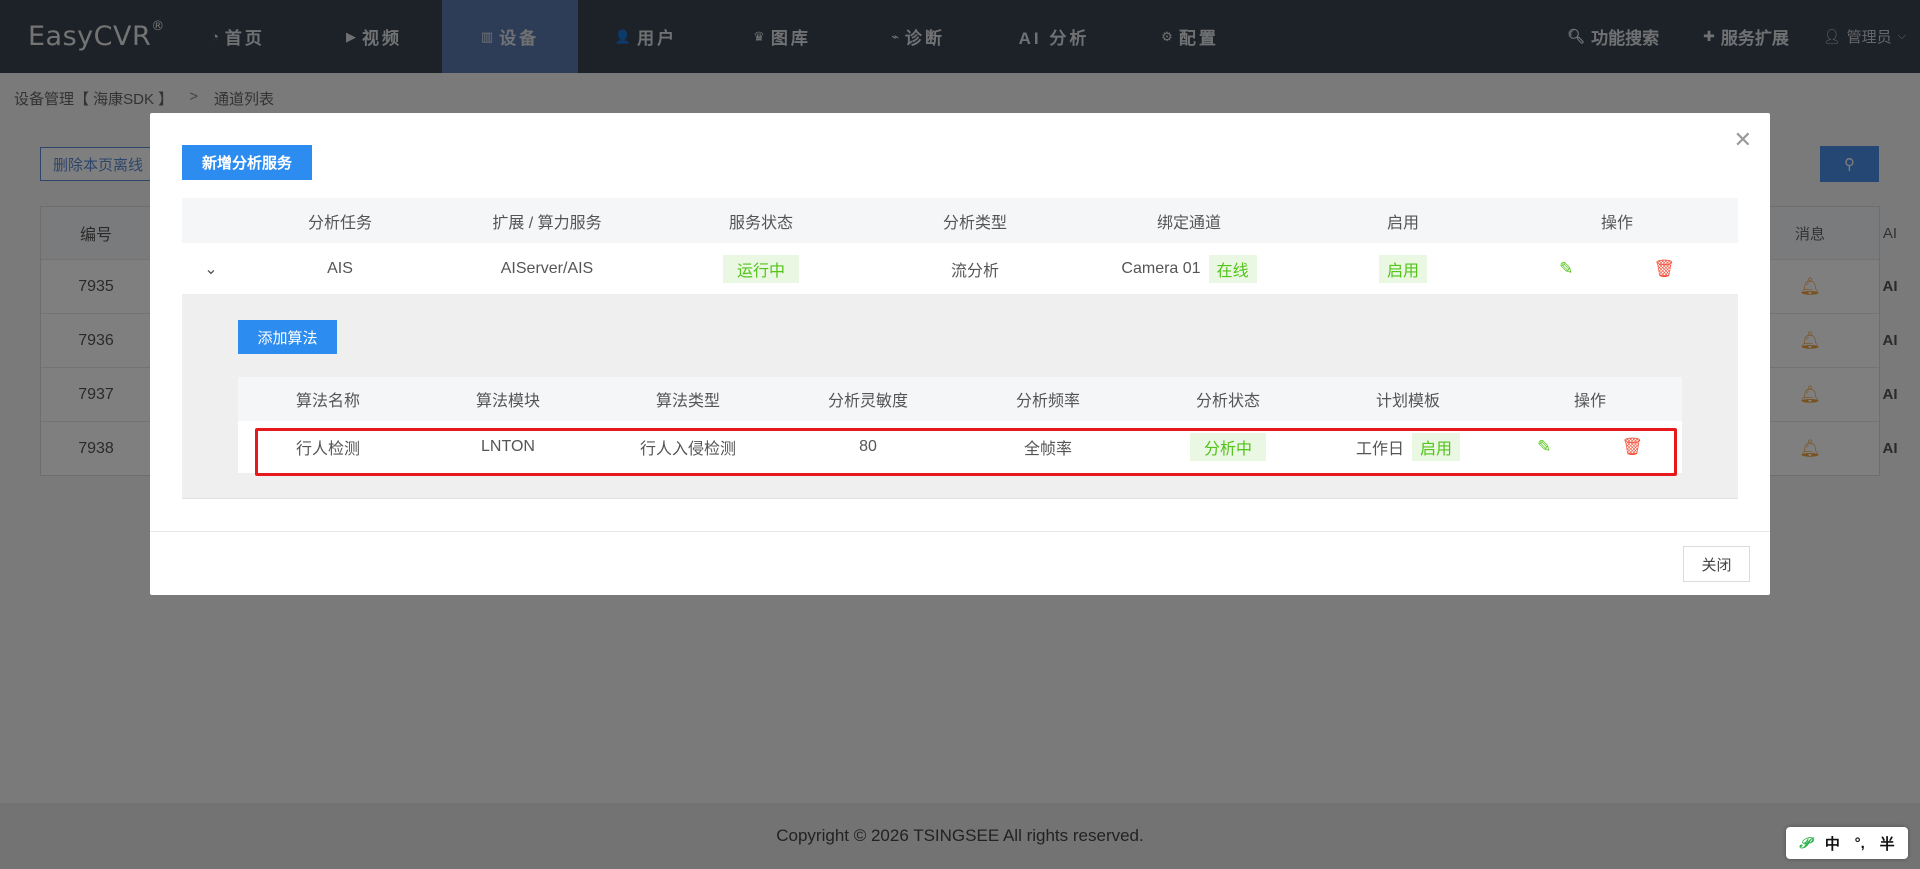  I want to click on channel-name: Camera 01, so click(1161, 268).